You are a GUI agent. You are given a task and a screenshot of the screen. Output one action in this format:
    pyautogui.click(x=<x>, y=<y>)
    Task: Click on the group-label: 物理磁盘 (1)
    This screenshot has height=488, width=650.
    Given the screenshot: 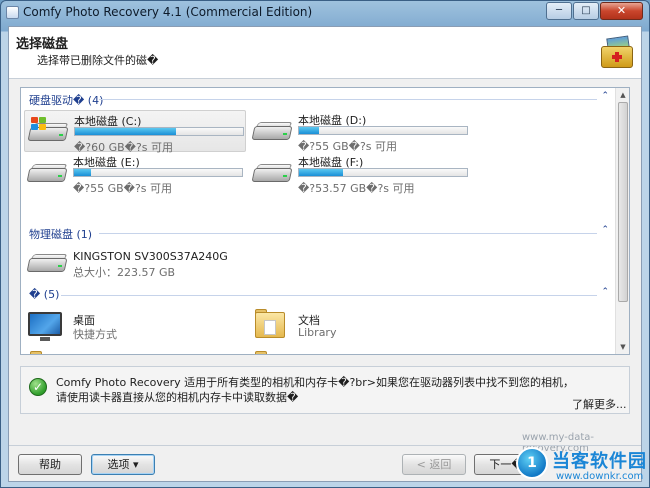 What is the action you would take?
    pyautogui.click(x=61, y=234)
    